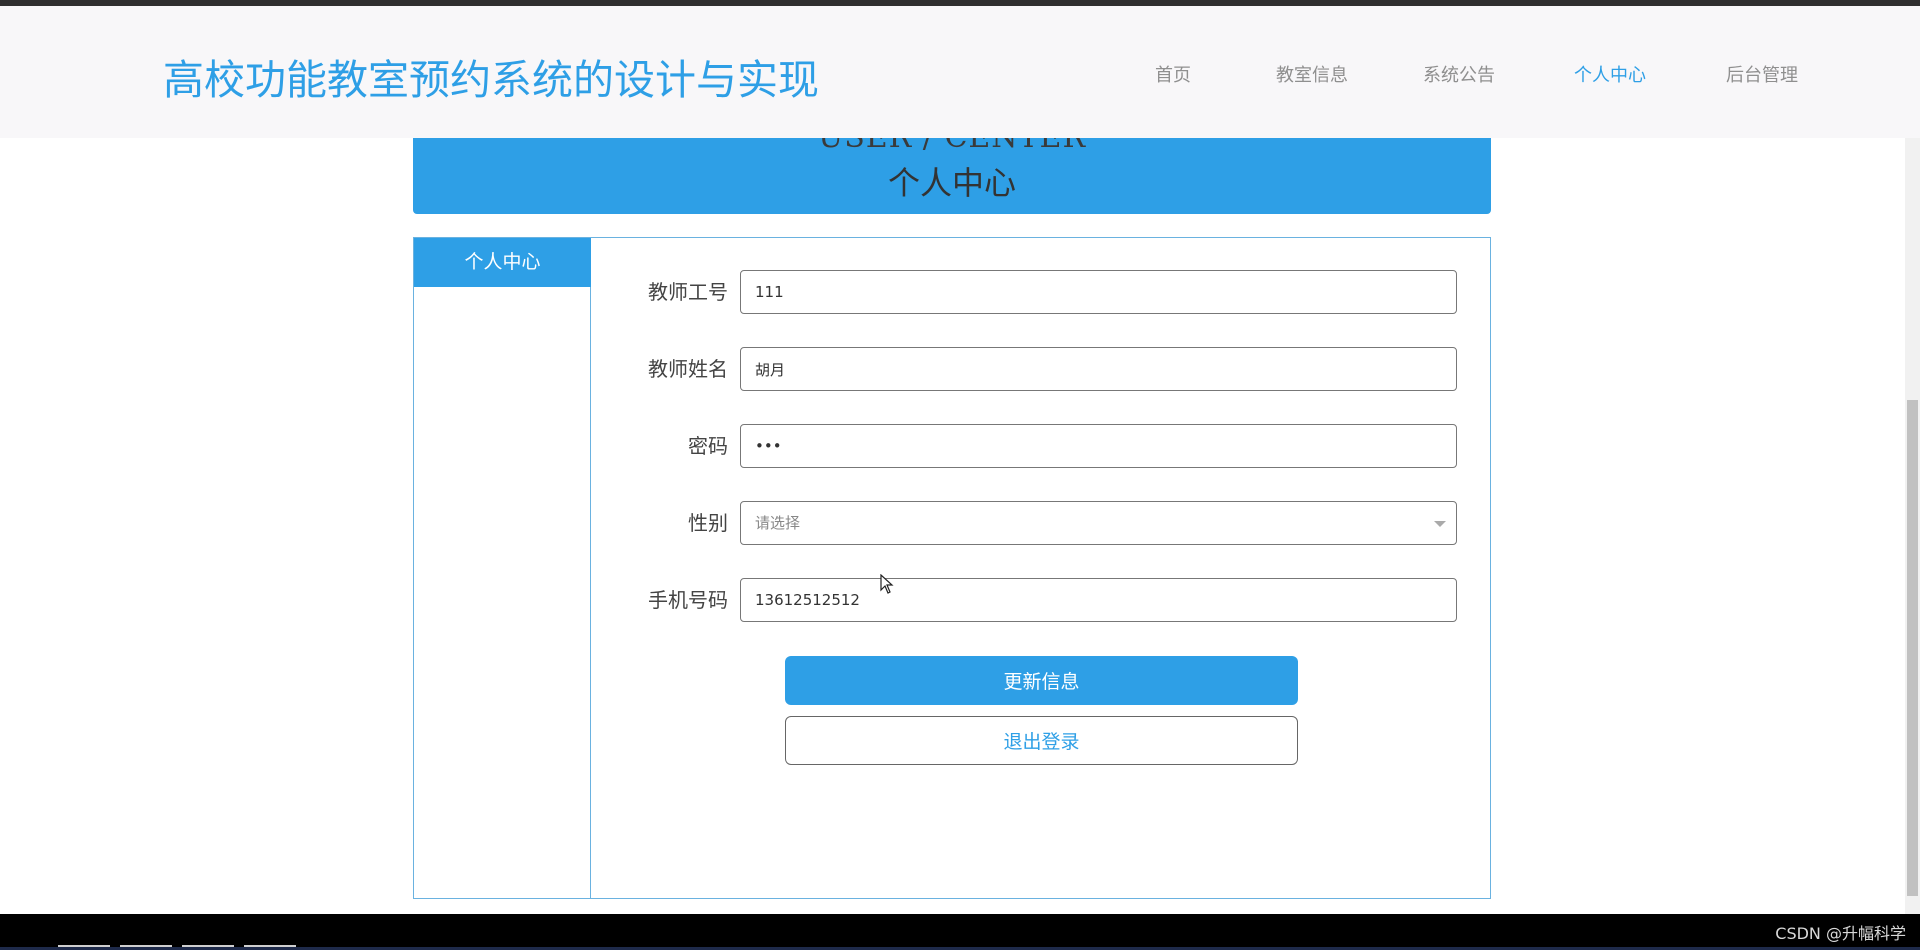 The width and height of the screenshot is (1920, 950). Describe the element at coordinates (1041, 680) in the screenshot. I see `update-info-button: 更新信息` at that location.